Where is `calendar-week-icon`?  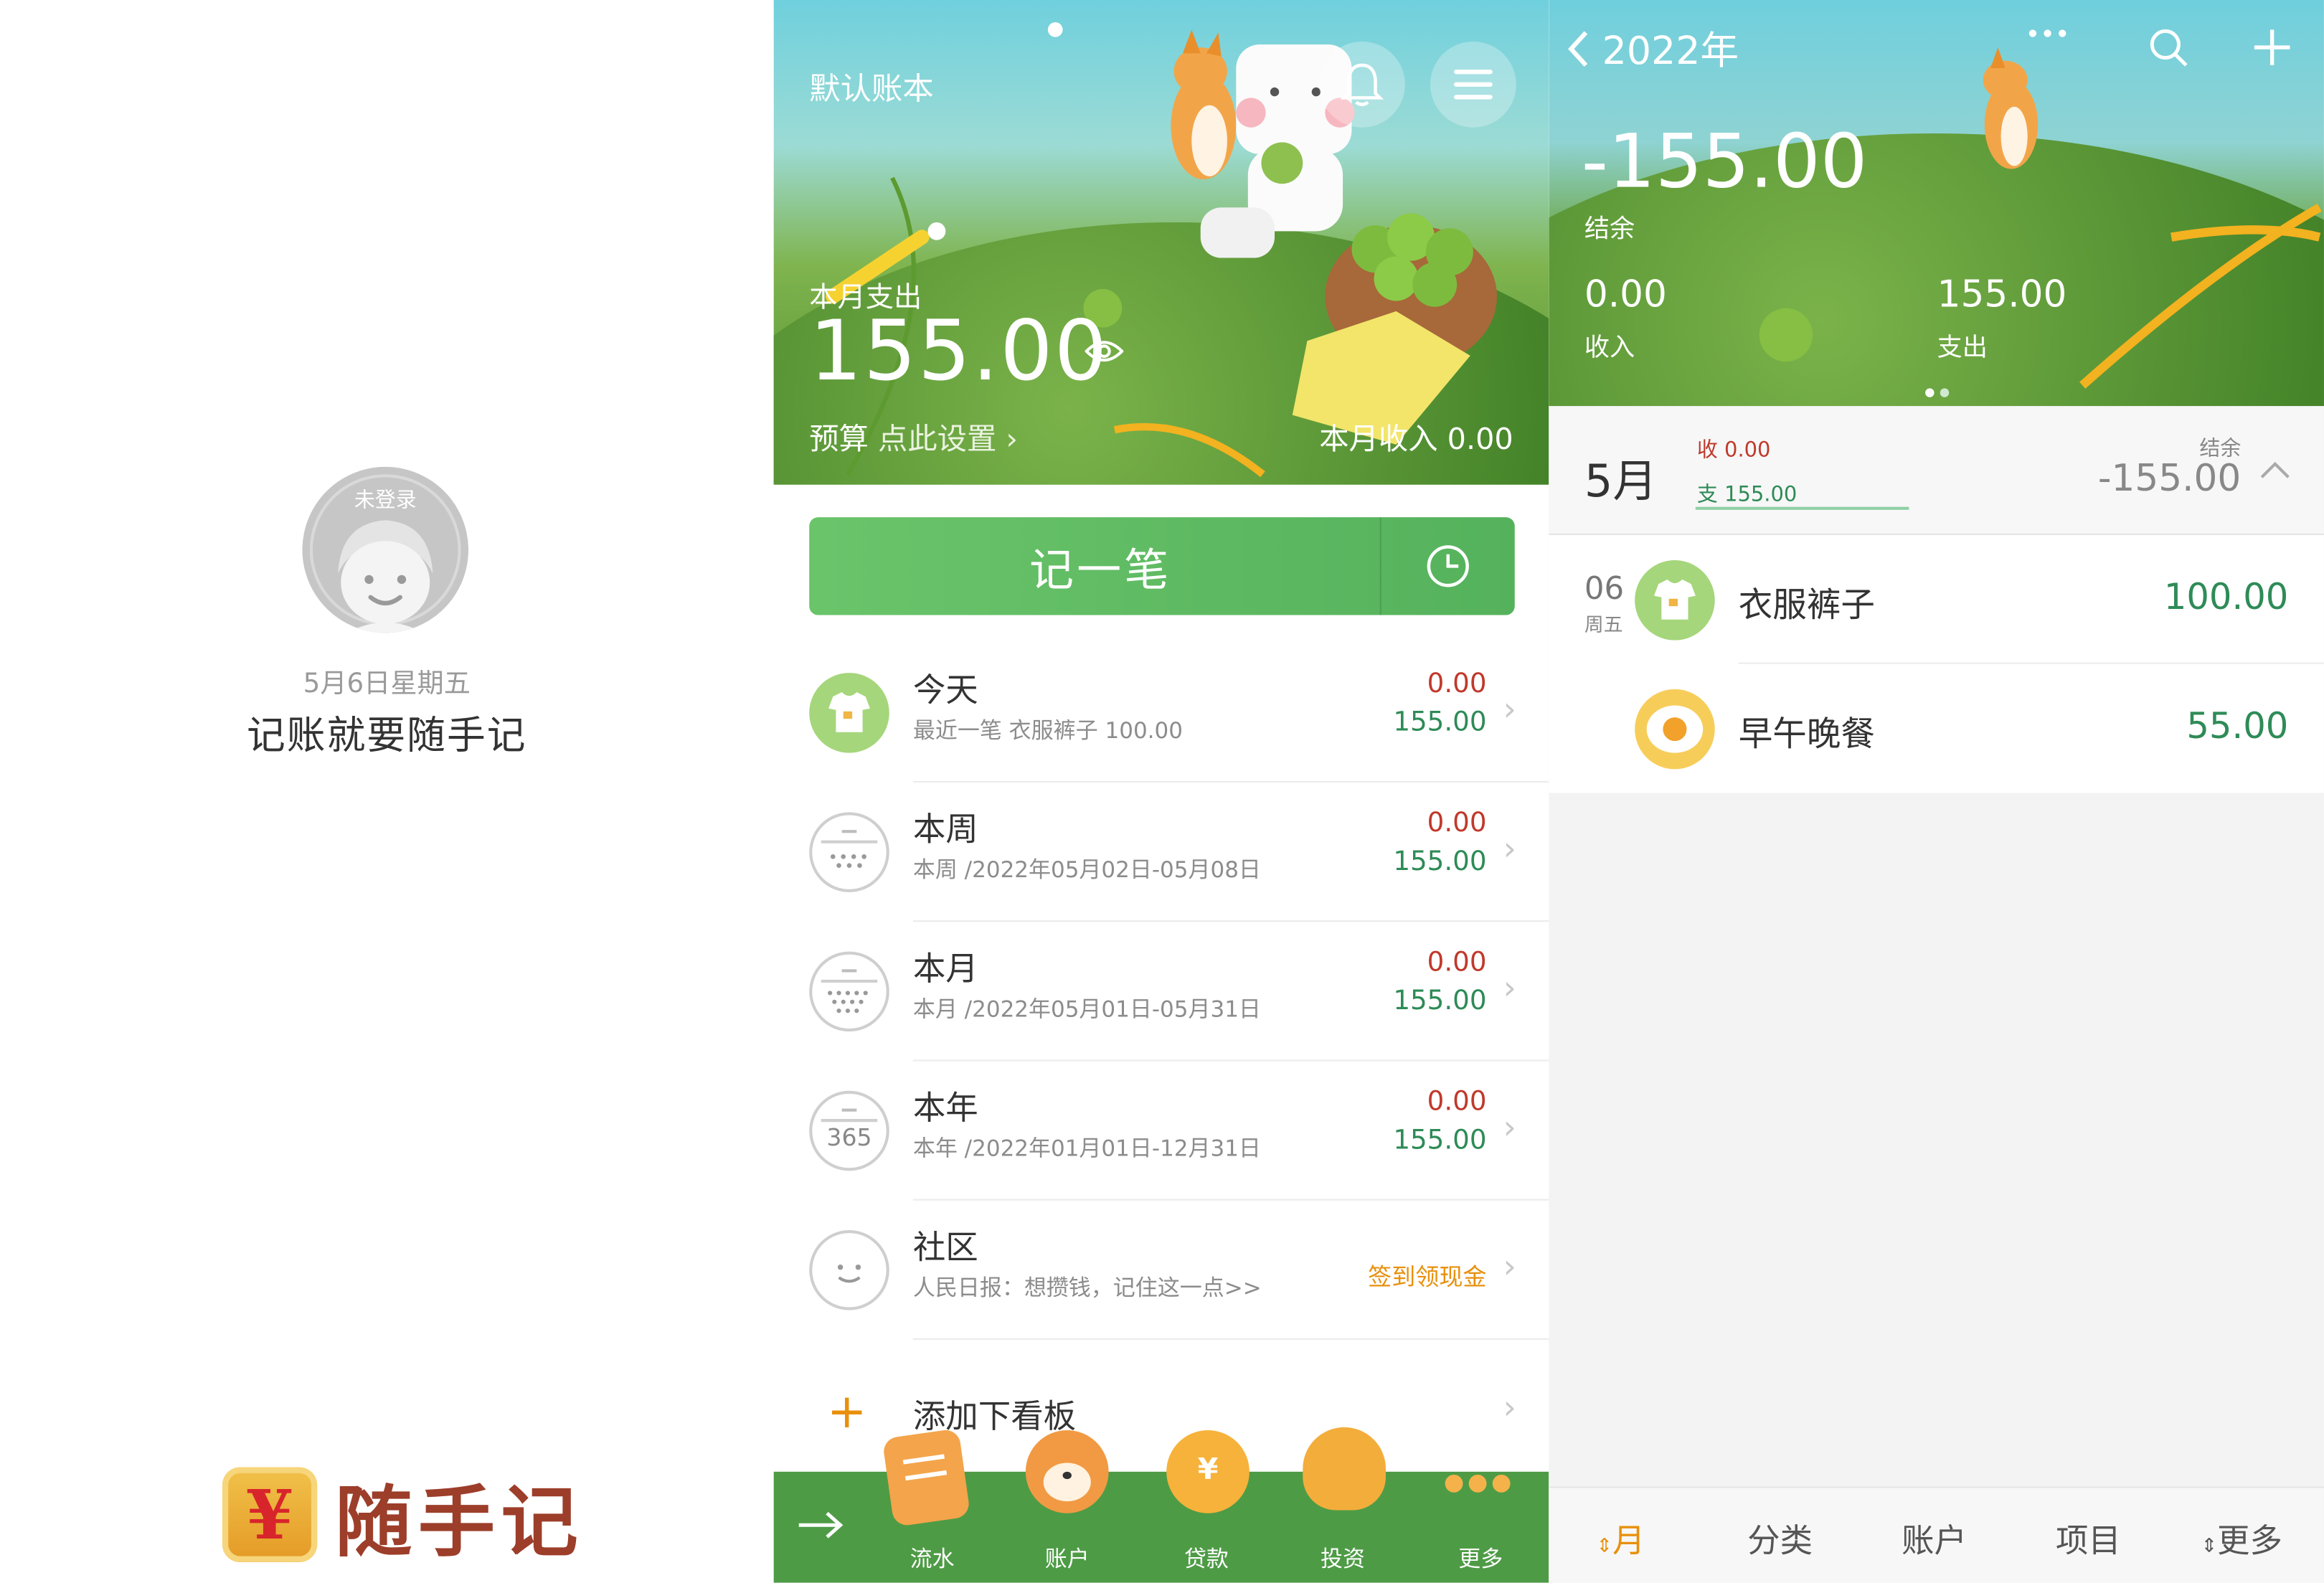 calendar-week-icon is located at coordinates (849, 852).